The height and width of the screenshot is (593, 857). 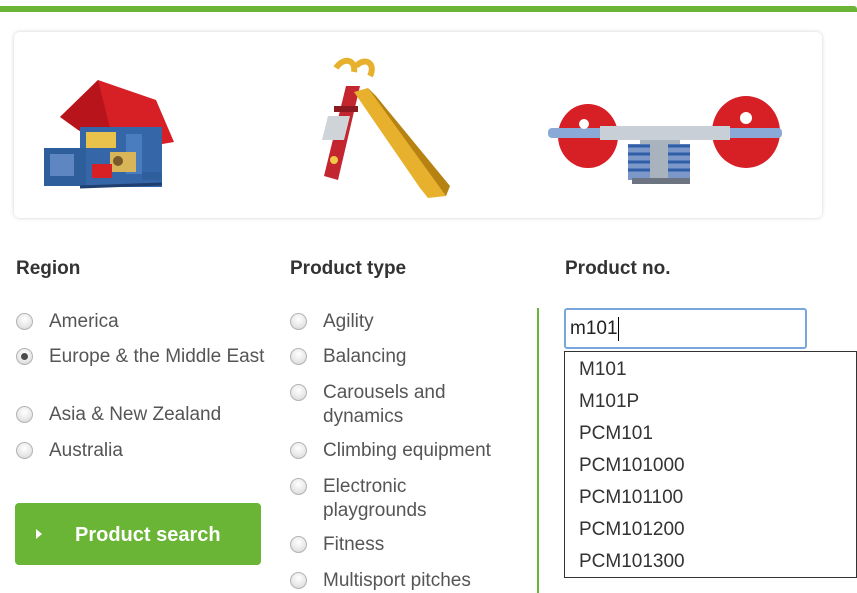 What do you see at coordinates (375, 498) in the screenshot?
I see `type-option-label: Electronic playgrounds` at bounding box center [375, 498].